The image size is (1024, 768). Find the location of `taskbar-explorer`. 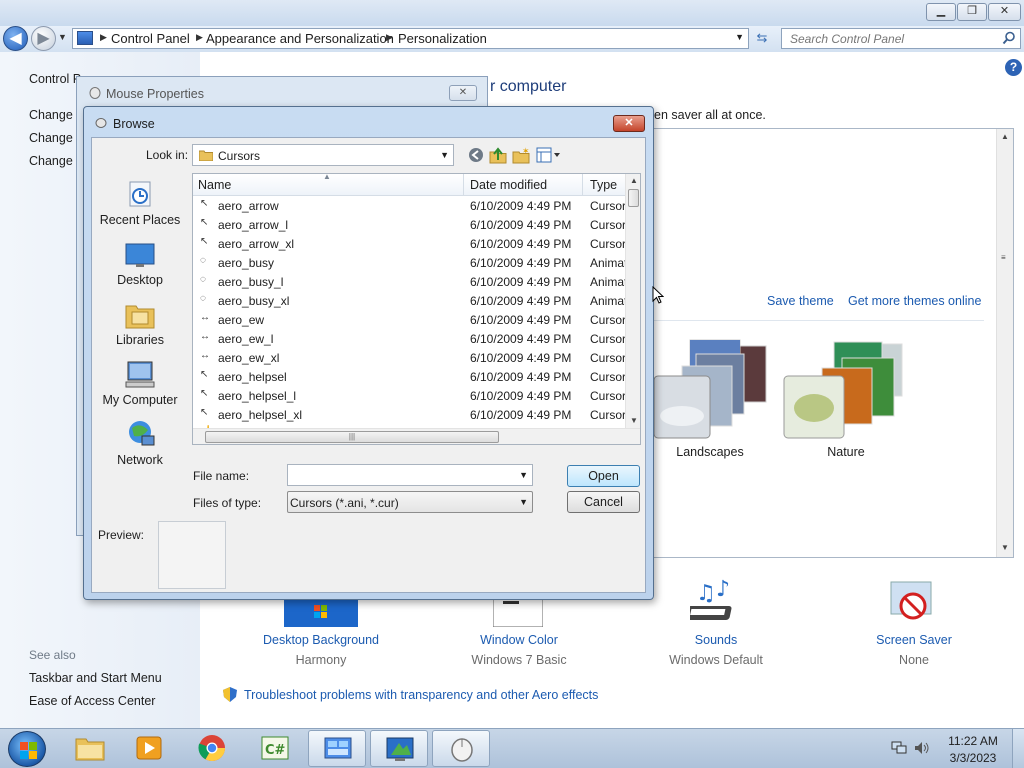

taskbar-explorer is located at coordinates (90, 748).